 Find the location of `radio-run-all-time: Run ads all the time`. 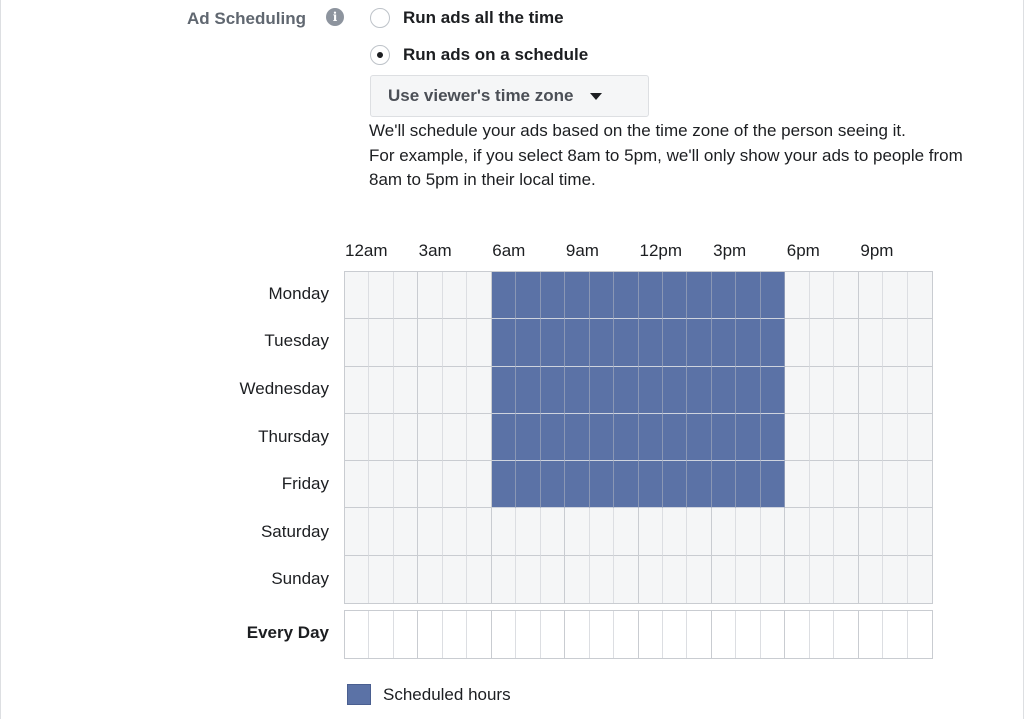

radio-run-all-time: Run ads all the time is located at coordinates (467, 18).